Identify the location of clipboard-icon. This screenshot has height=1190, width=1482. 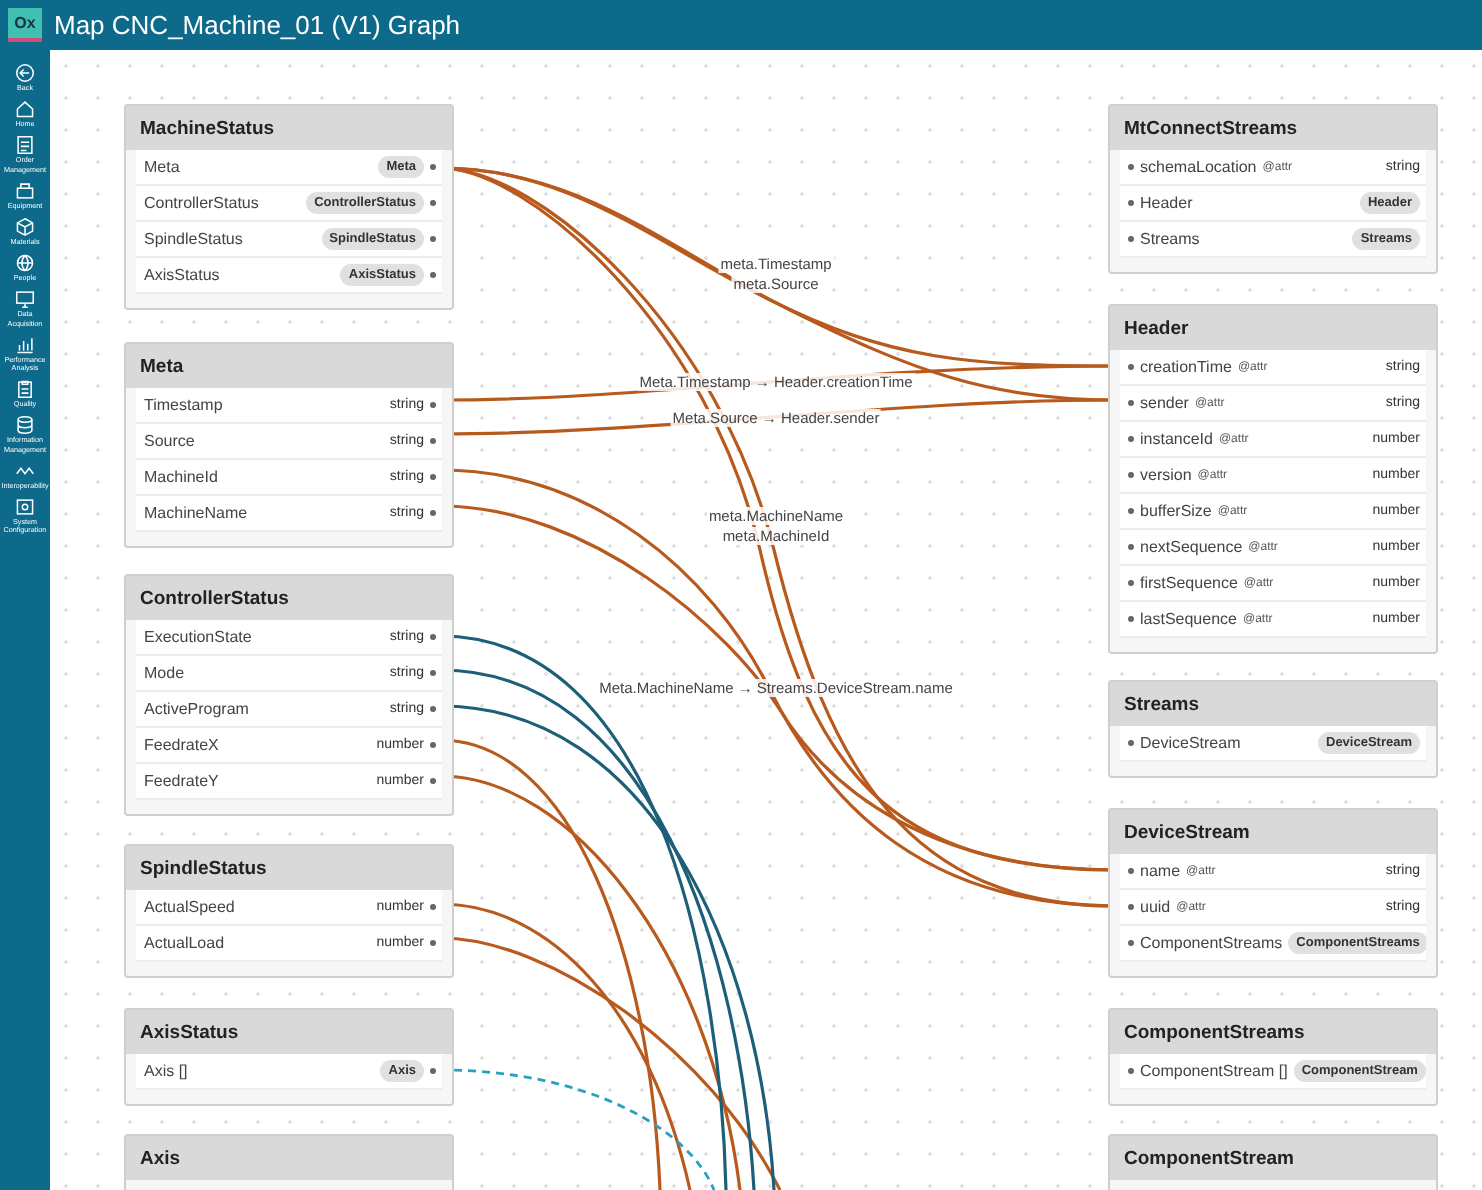
(25, 389).